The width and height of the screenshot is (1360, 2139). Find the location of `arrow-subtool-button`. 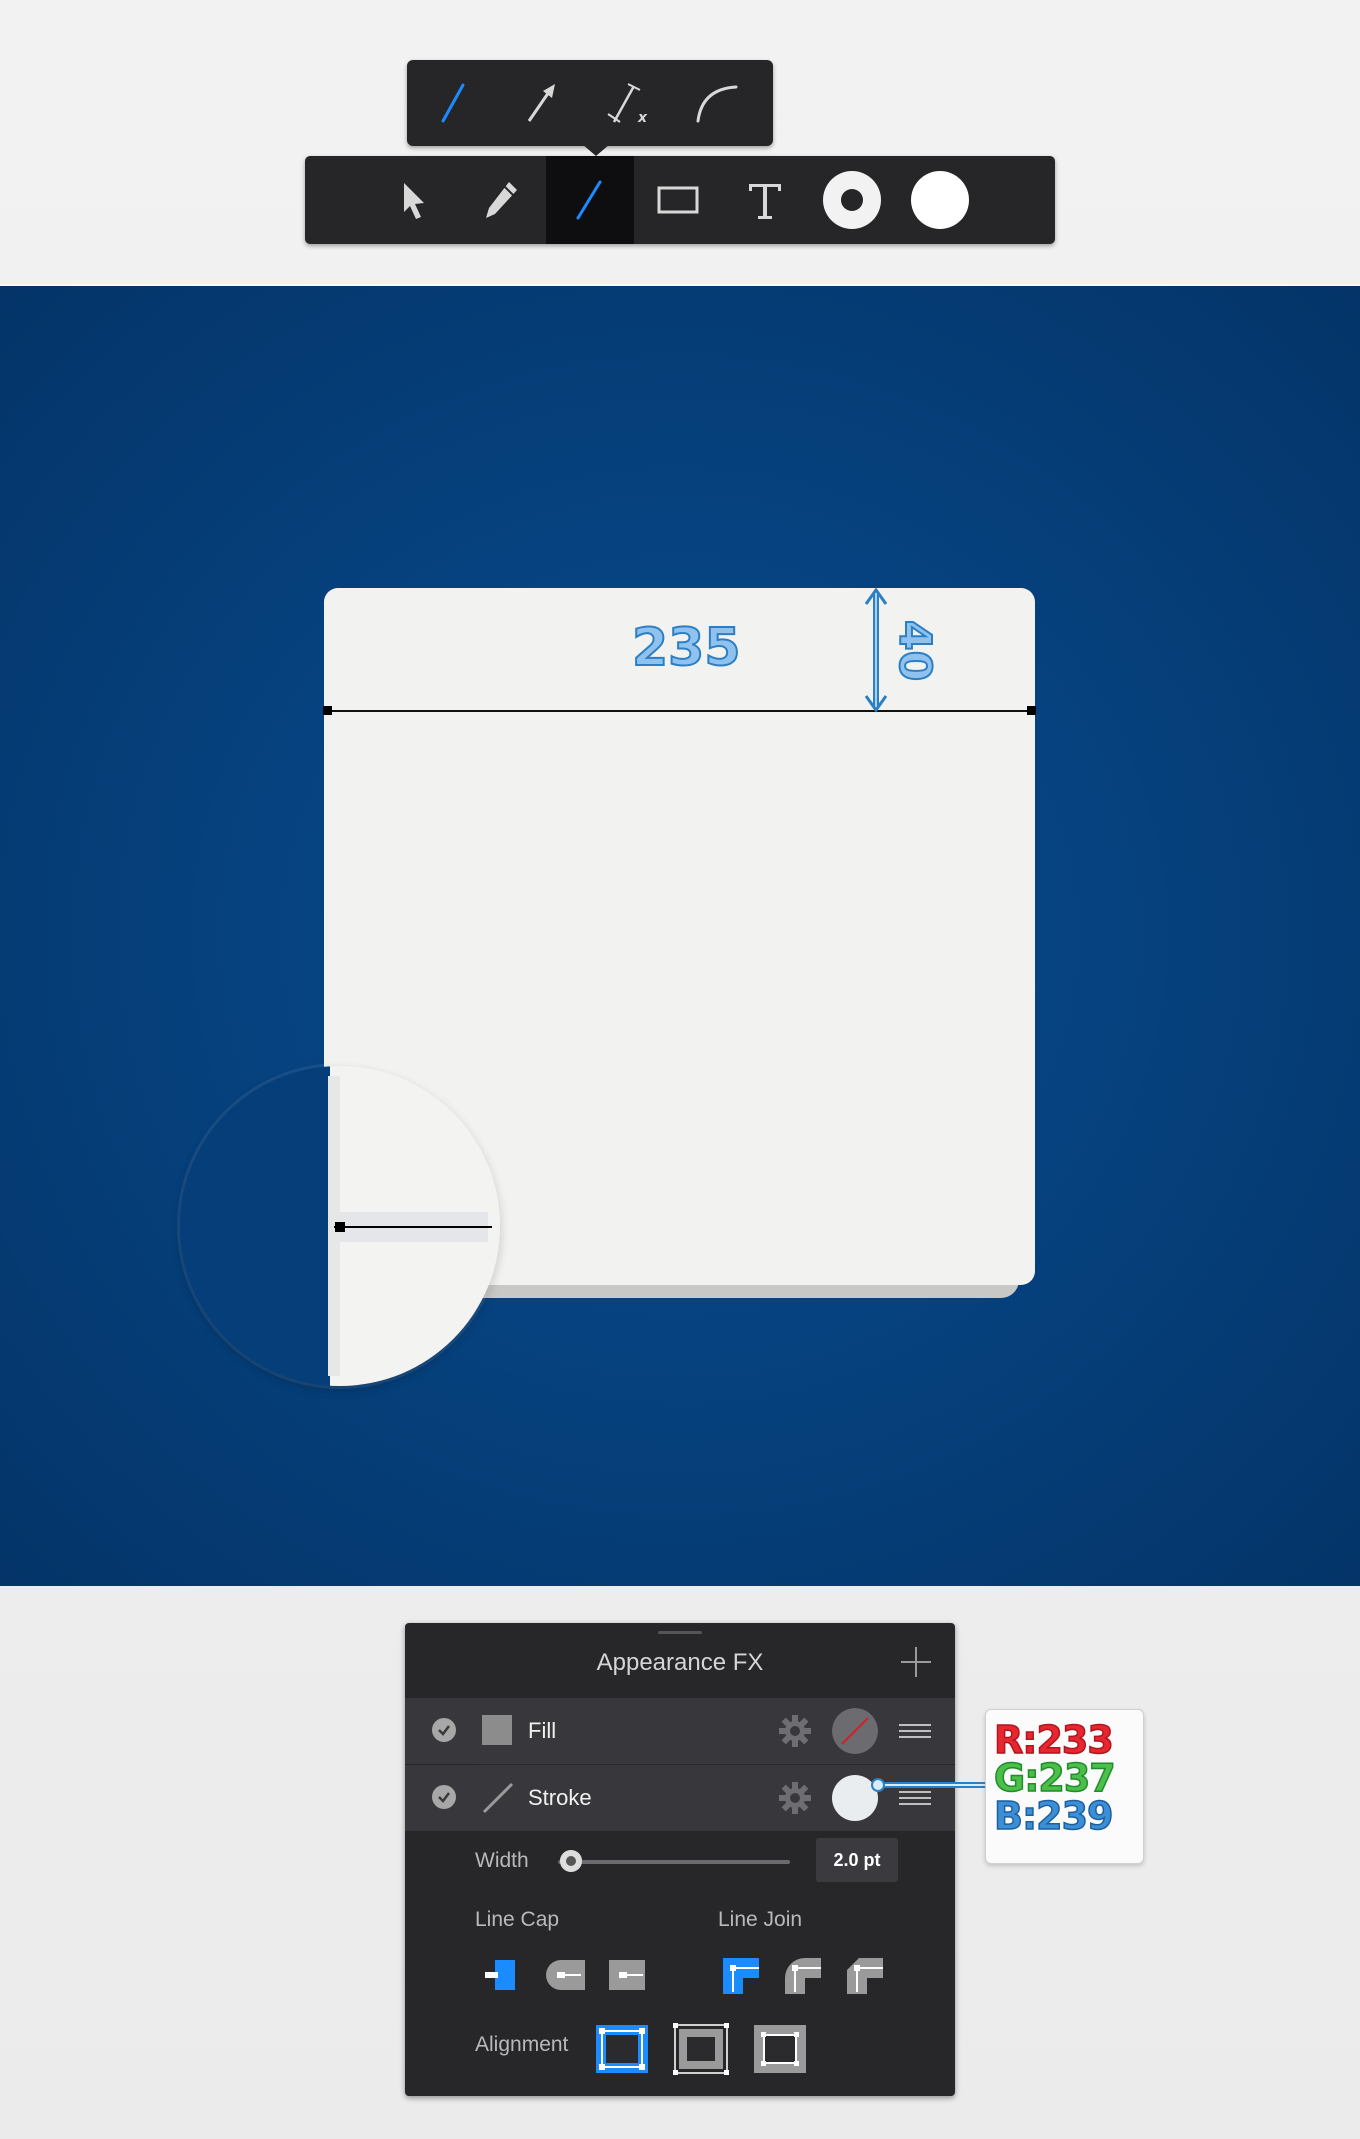

arrow-subtool-button is located at coordinates (541, 103).